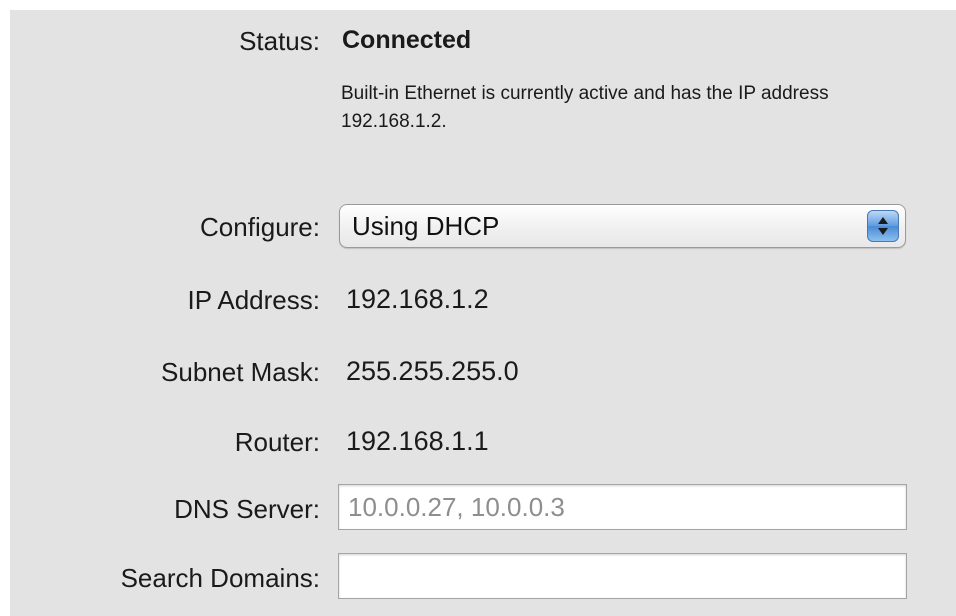 The width and height of the screenshot is (956, 616). What do you see at coordinates (622, 507) in the screenshot?
I see `dns-server-field` at bounding box center [622, 507].